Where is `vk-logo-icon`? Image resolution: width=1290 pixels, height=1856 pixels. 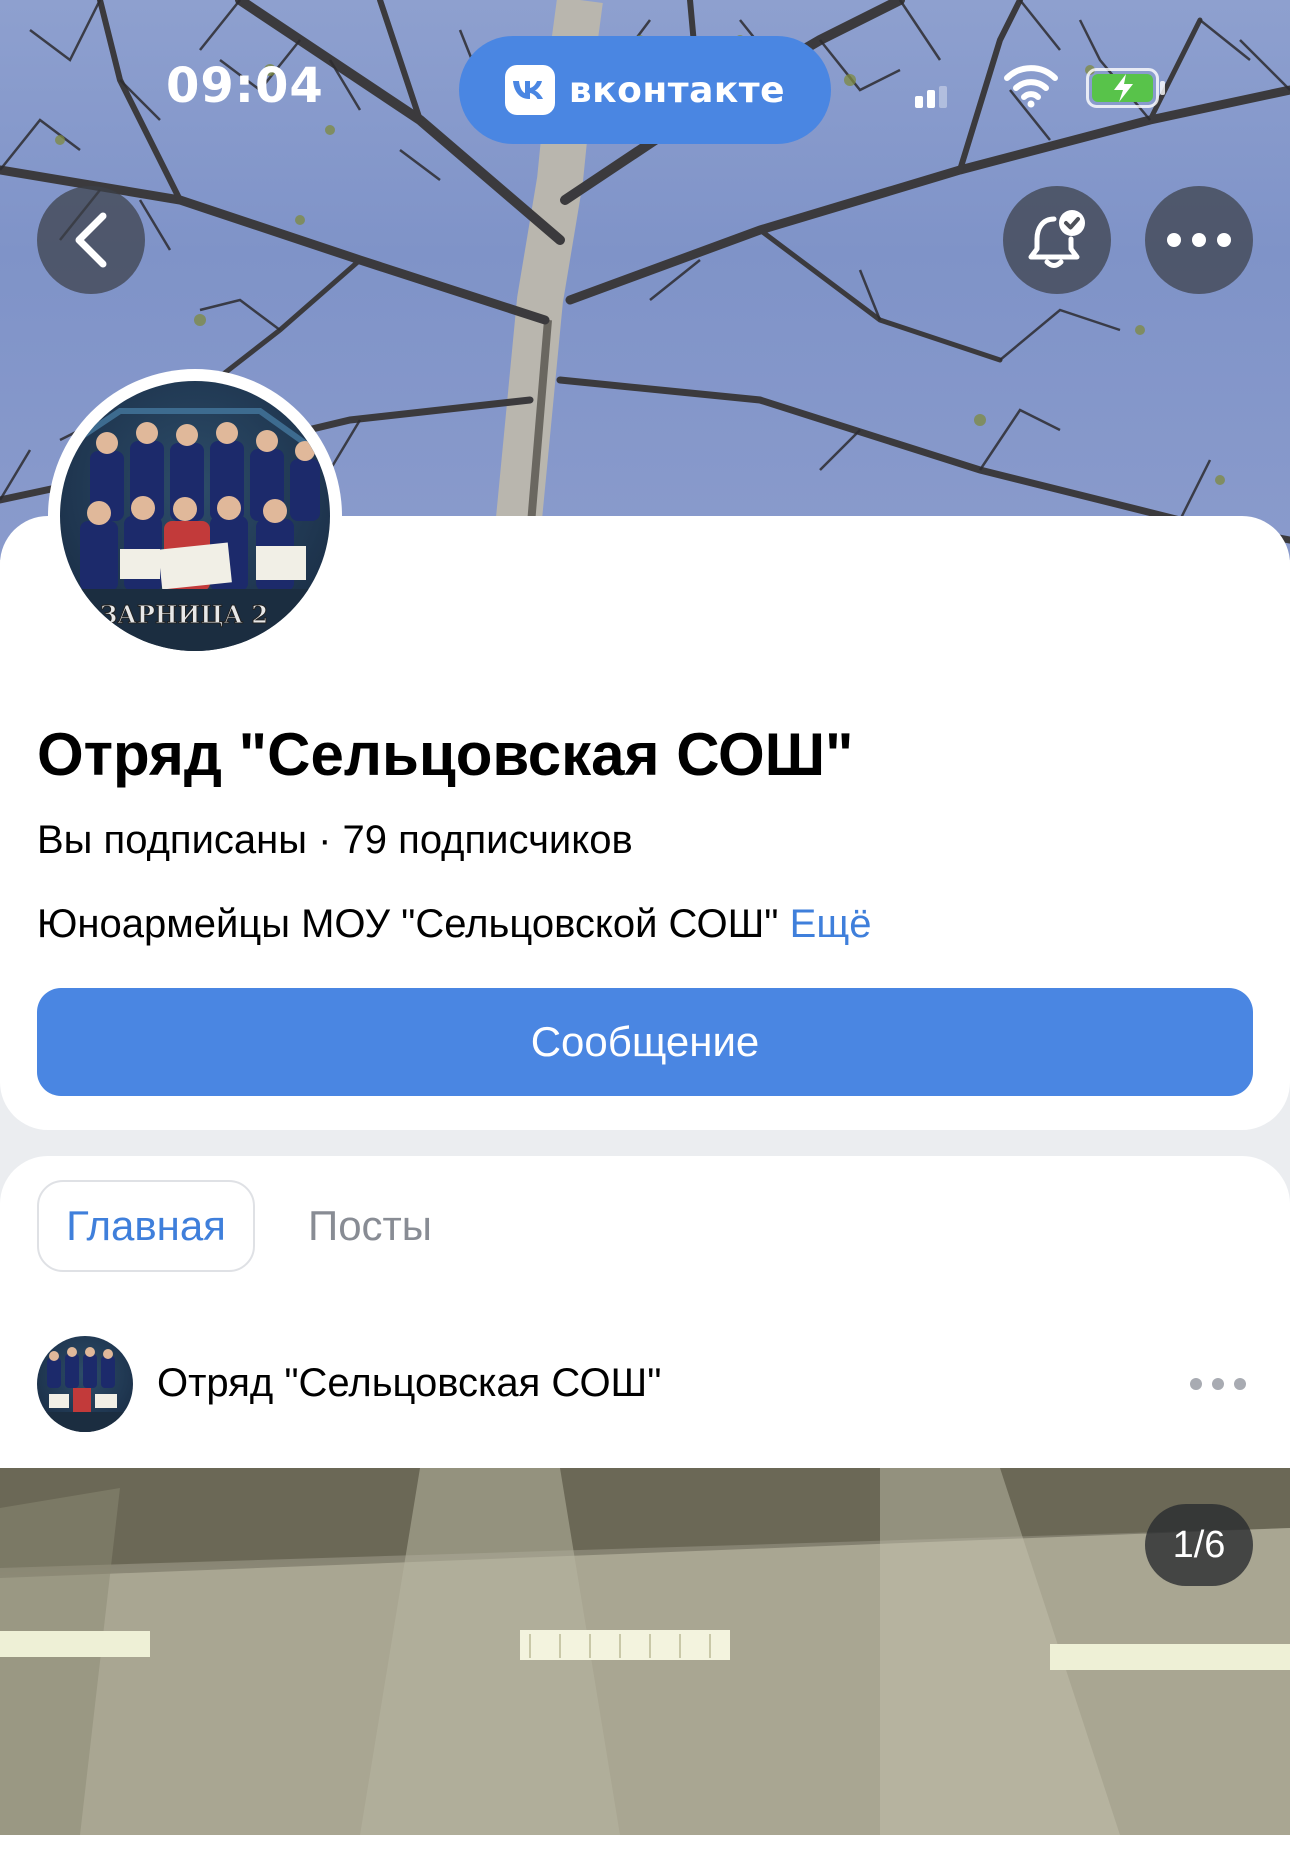 vk-logo-icon is located at coordinates (529, 90).